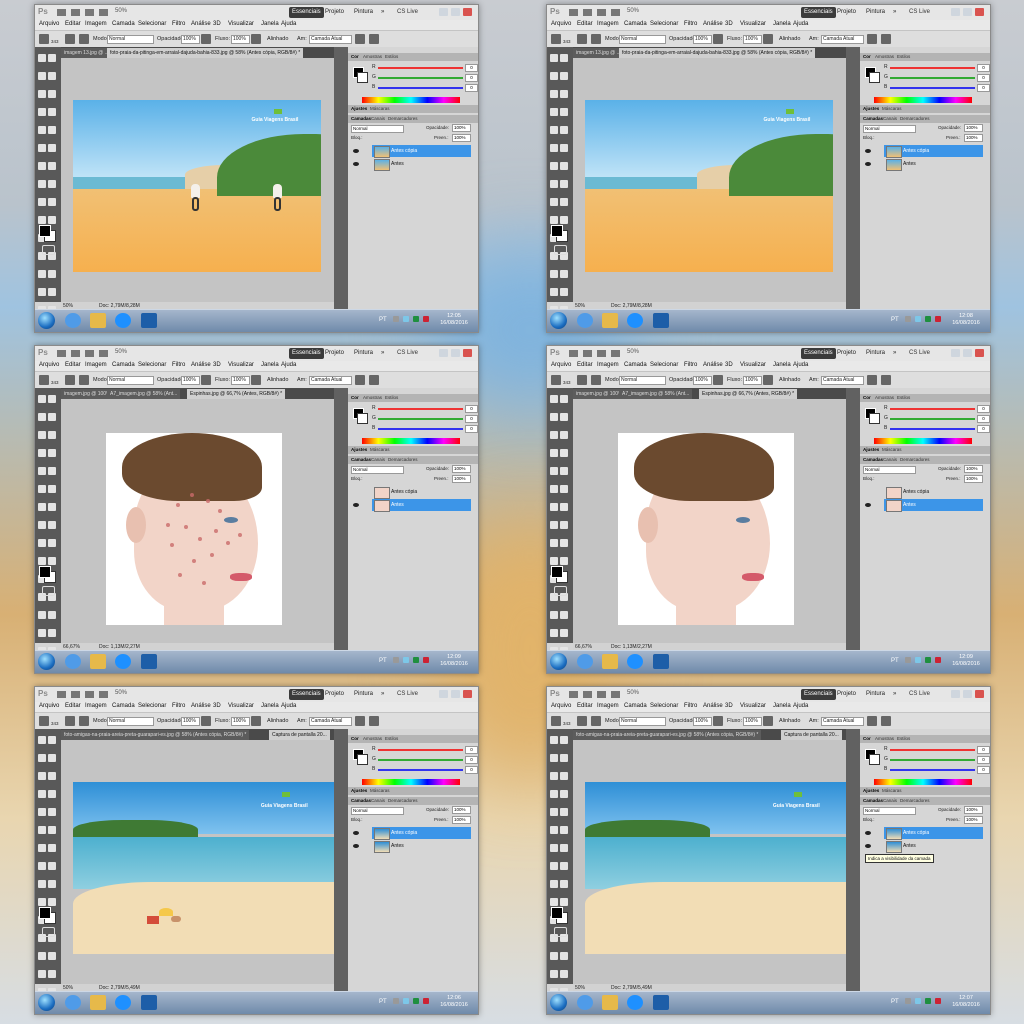 The width and height of the screenshot is (1024, 1024). Describe the element at coordinates (359, 790) in the screenshot. I see `tab-adjustments: Ajustes` at that location.